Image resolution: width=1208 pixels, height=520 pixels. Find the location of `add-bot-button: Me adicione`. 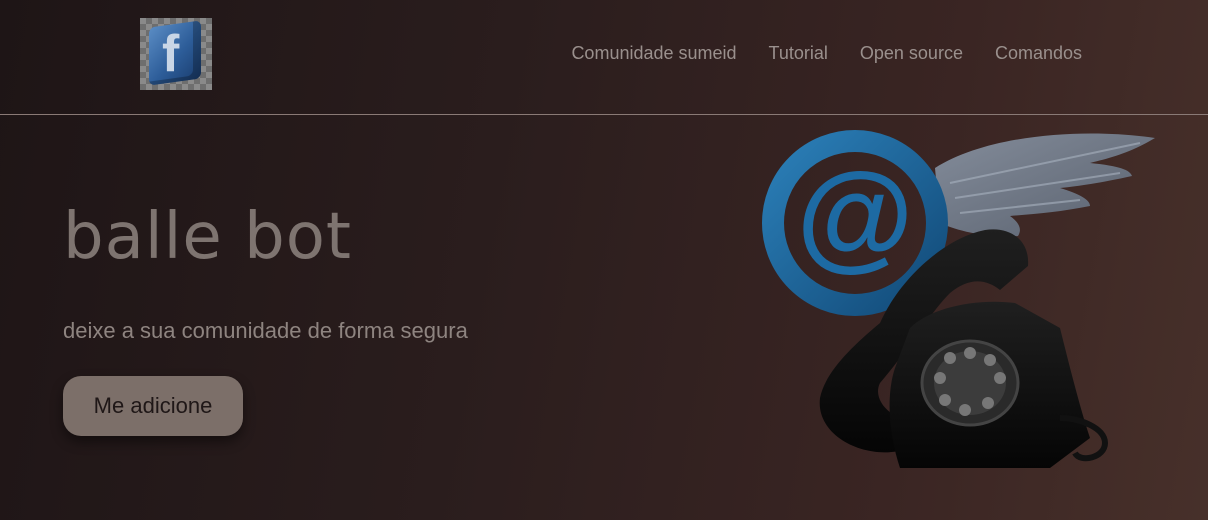

add-bot-button: Me adicione is located at coordinates (153, 406).